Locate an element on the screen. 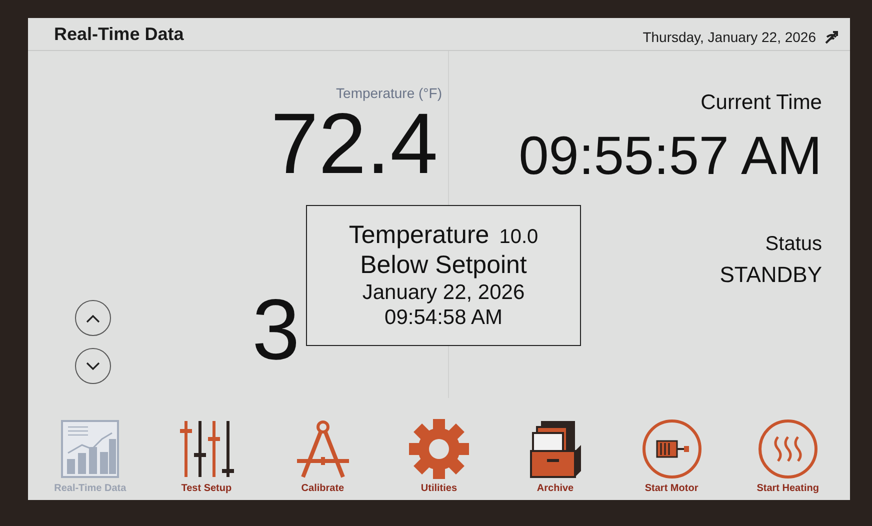 The height and width of the screenshot is (526, 872). current-time-label: Current Time is located at coordinates (761, 103).